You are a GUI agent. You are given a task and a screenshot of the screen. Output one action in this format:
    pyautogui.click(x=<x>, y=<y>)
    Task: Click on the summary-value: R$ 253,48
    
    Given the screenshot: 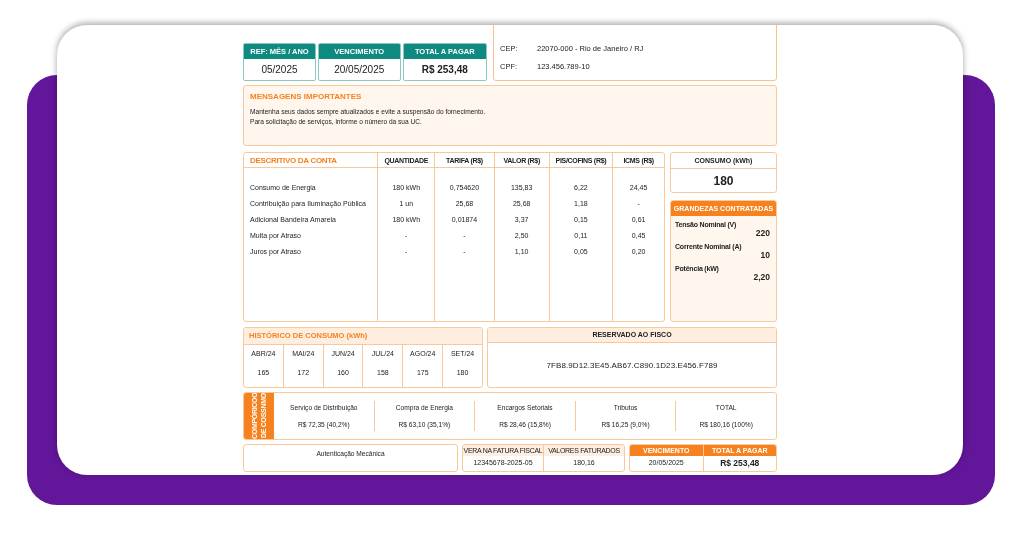 What is the action you would take?
    pyautogui.click(x=444, y=70)
    